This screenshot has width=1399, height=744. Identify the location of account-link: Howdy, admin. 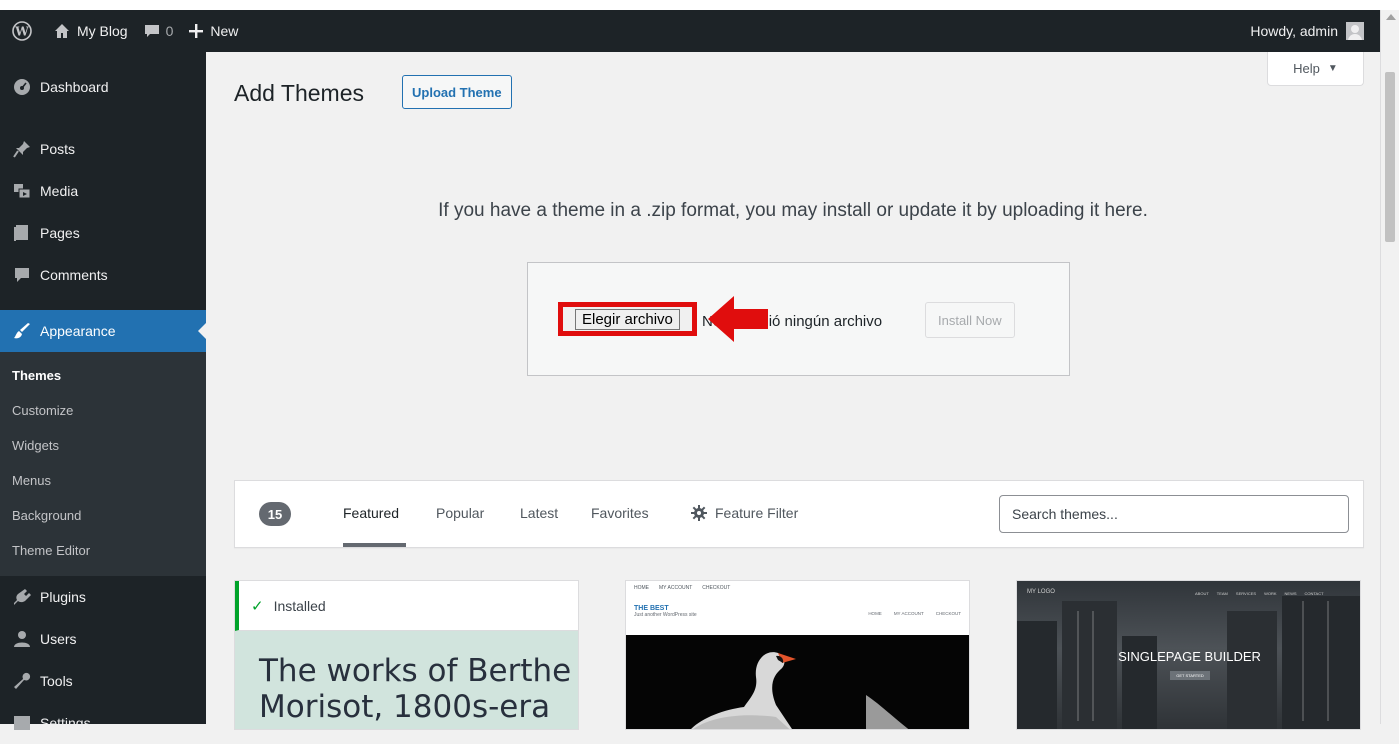
(1311, 31).